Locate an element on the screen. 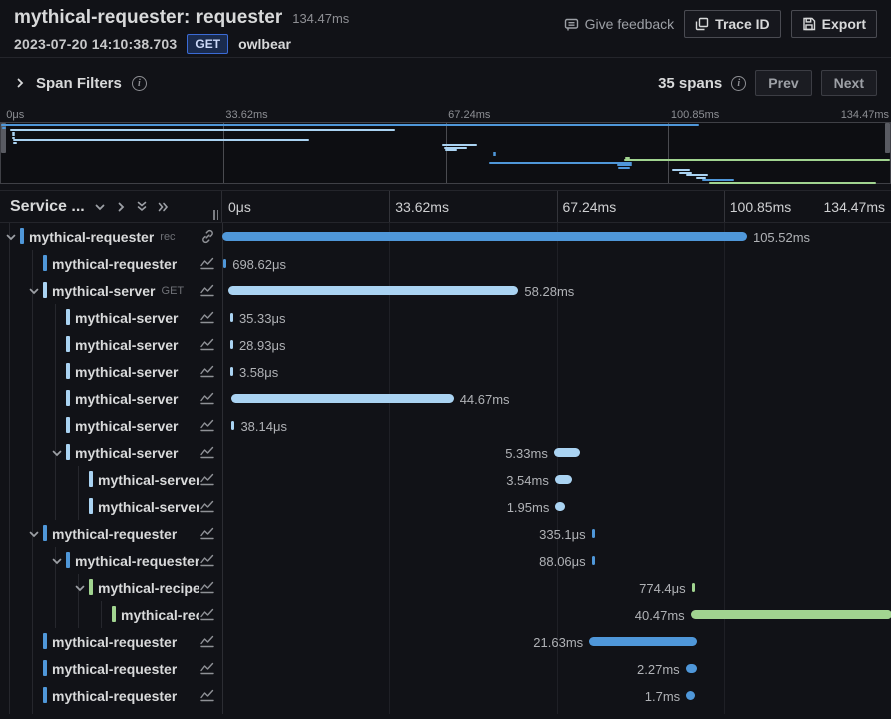 This screenshot has width=891, height=719. span-operation-name: rec is located at coordinates (168, 236).